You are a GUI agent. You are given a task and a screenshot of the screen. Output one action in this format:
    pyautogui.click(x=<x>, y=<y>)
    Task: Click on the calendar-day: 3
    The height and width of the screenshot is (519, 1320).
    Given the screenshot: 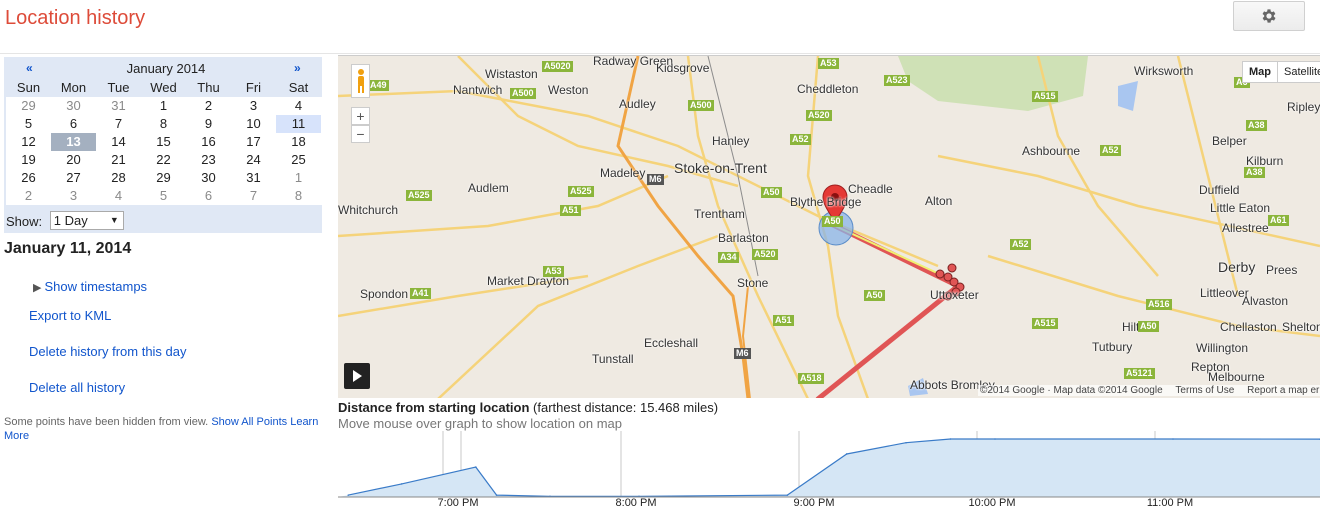 What is the action you would take?
    pyautogui.click(x=253, y=106)
    